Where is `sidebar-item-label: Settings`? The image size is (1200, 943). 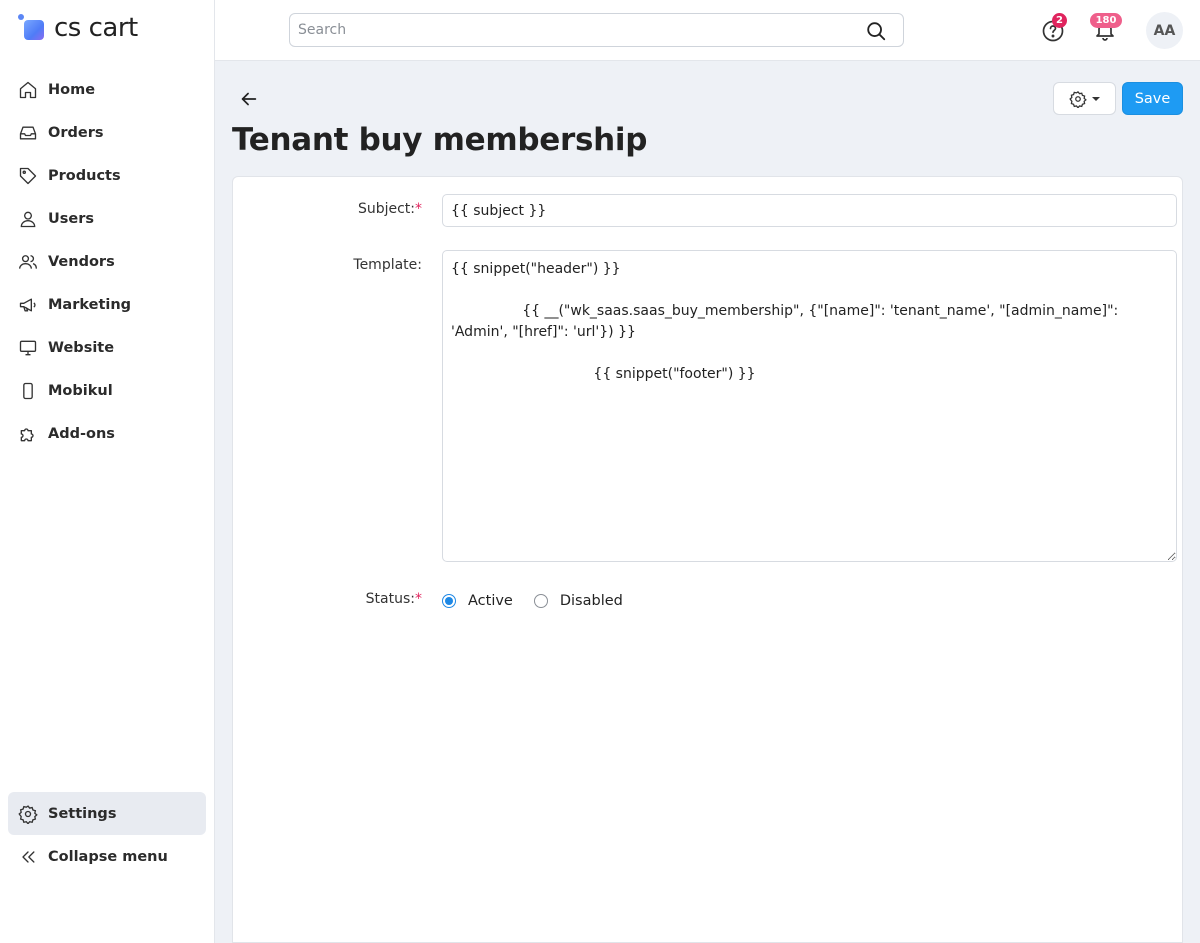
sidebar-item-label: Settings is located at coordinates (82, 813).